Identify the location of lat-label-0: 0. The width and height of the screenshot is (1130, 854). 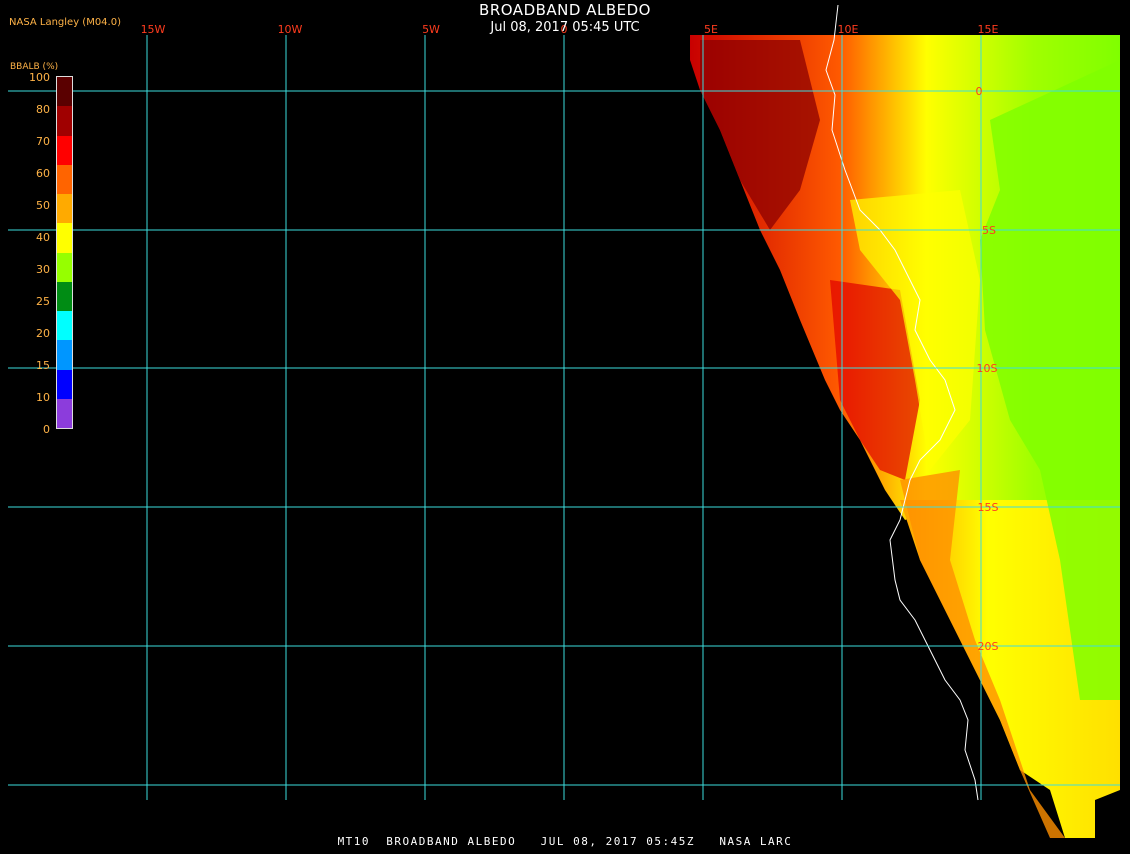
(979, 91).